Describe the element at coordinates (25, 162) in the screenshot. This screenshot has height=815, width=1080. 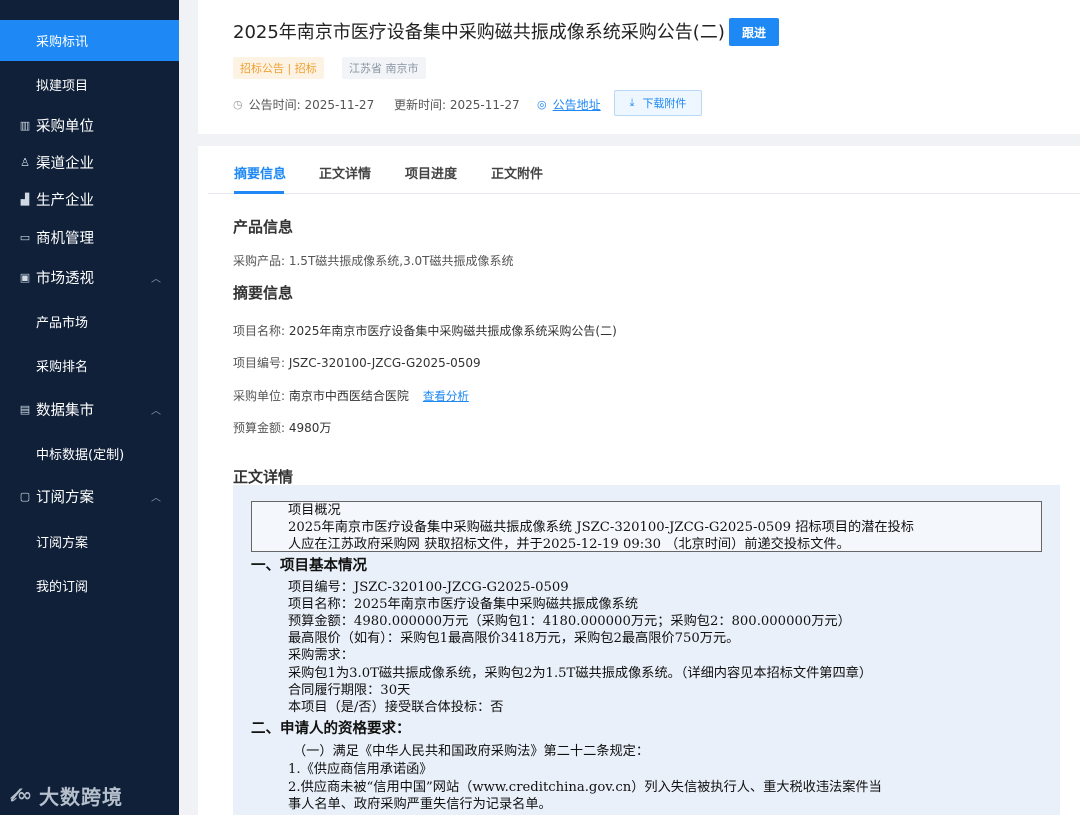
I see `user-network-icon: ♙` at that location.